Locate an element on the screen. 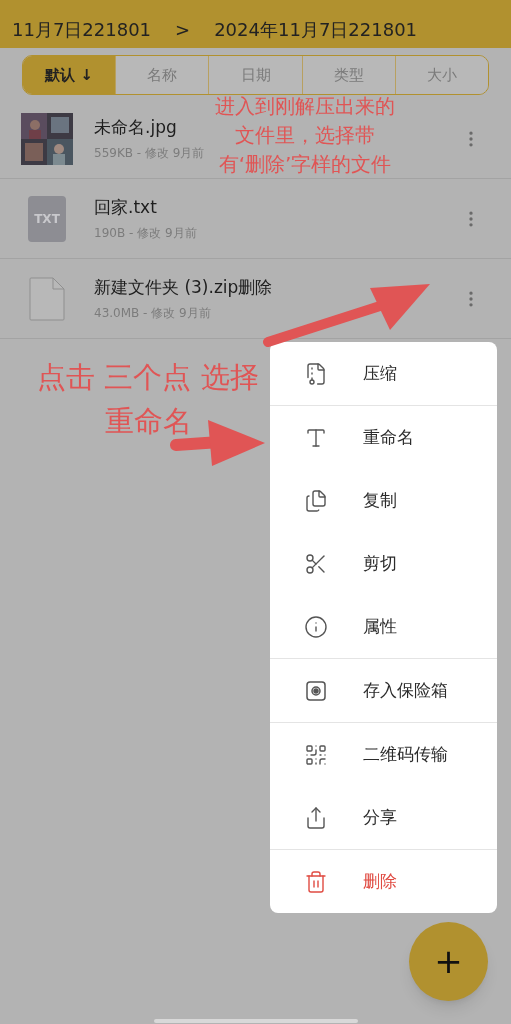  trash-icon is located at coordinates (316, 881).